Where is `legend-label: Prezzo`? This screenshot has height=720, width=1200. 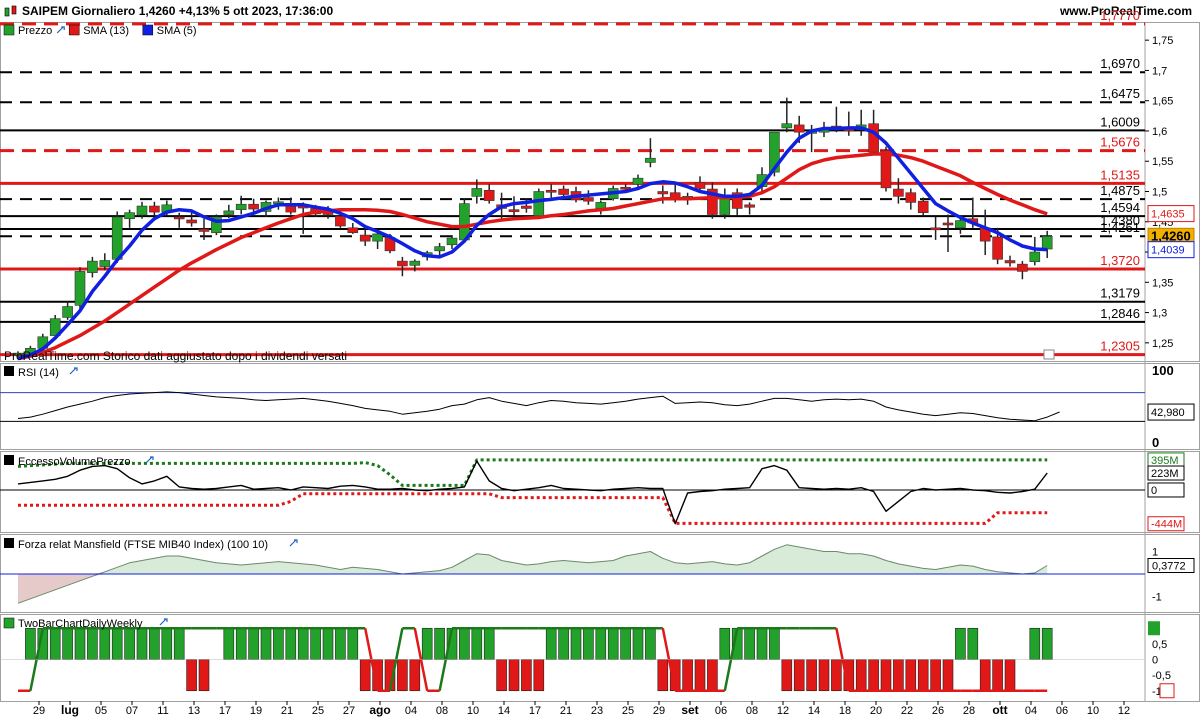
legend-label: Prezzo is located at coordinates (35, 31).